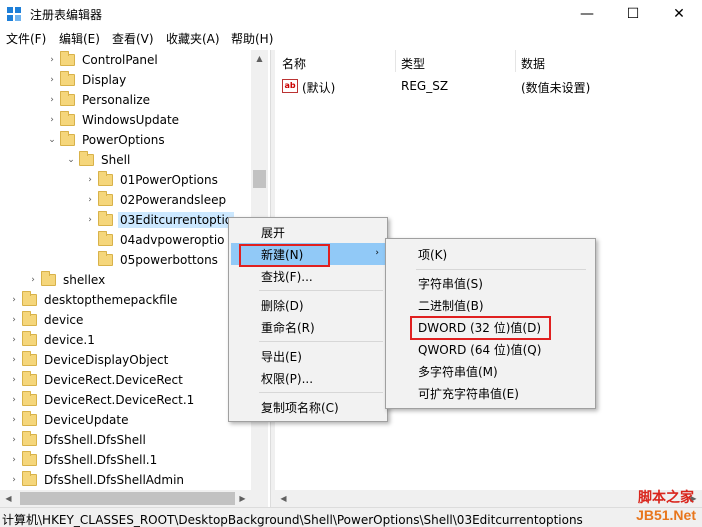 The height and width of the screenshot is (527, 702). Describe the element at coordinates (52, 340) in the screenshot. I see `tree-node: › device.1` at that location.